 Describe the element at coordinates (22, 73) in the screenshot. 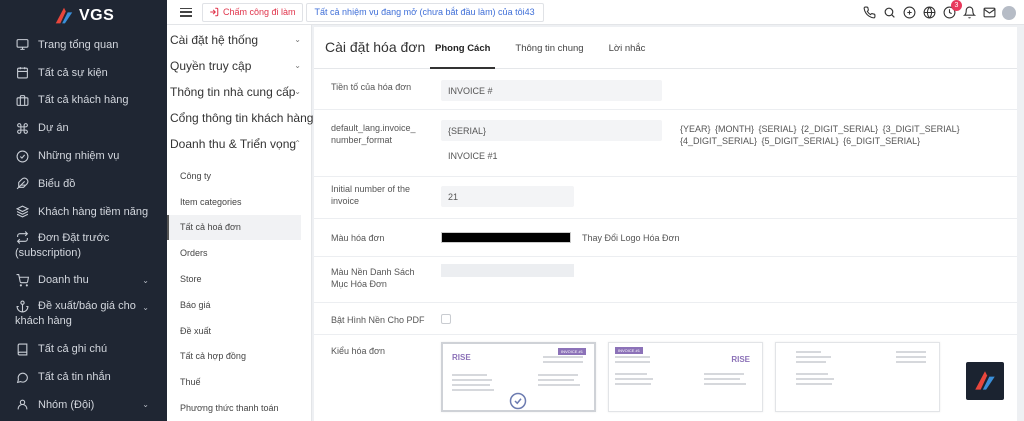

I see `calendar-icon` at that location.